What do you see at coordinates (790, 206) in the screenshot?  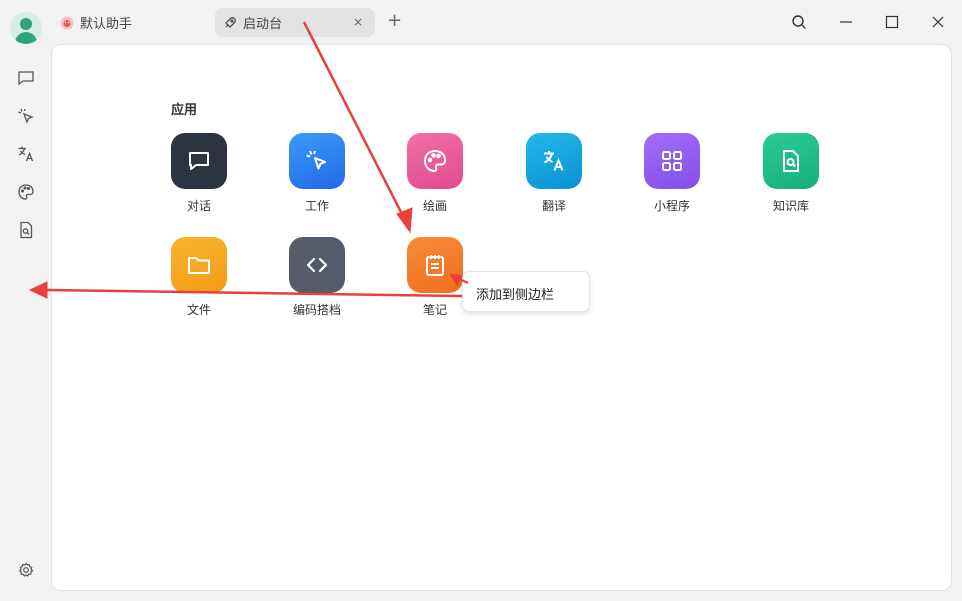 I see `app-label: 知识库` at bounding box center [790, 206].